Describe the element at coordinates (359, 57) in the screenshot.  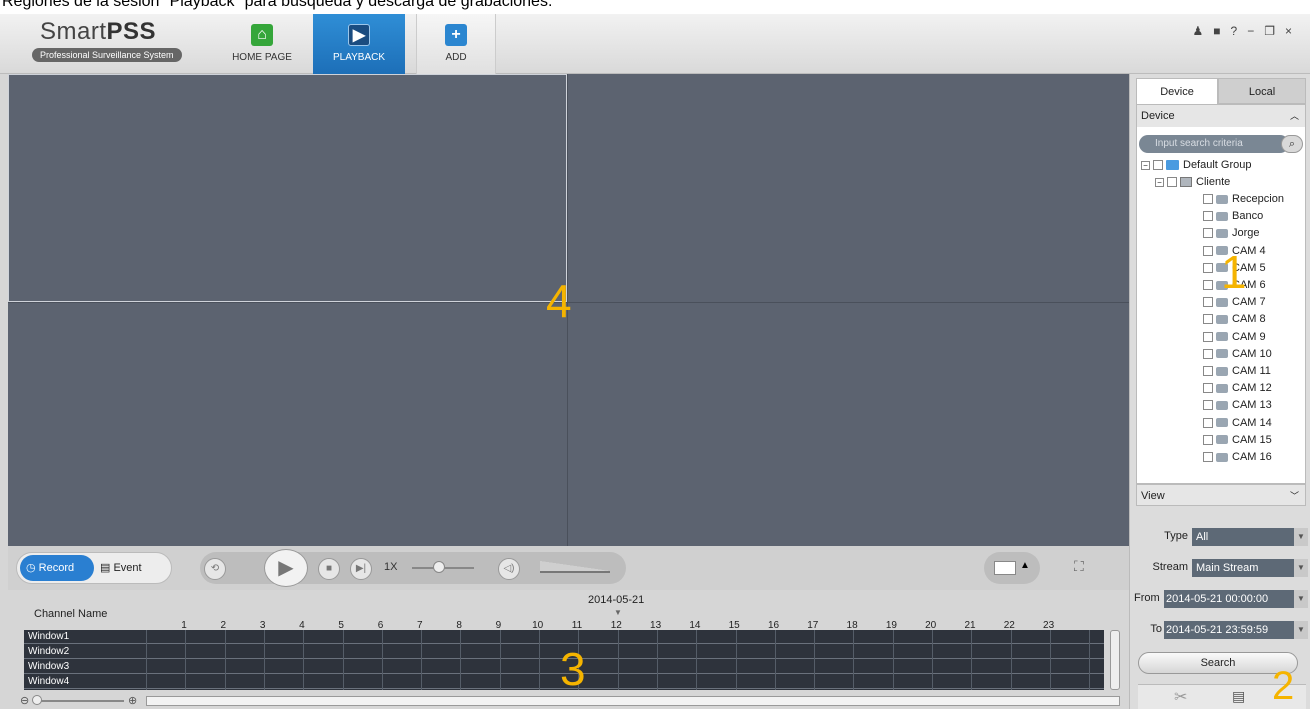
I see `nav-playback-label: PLAYBACK` at that location.